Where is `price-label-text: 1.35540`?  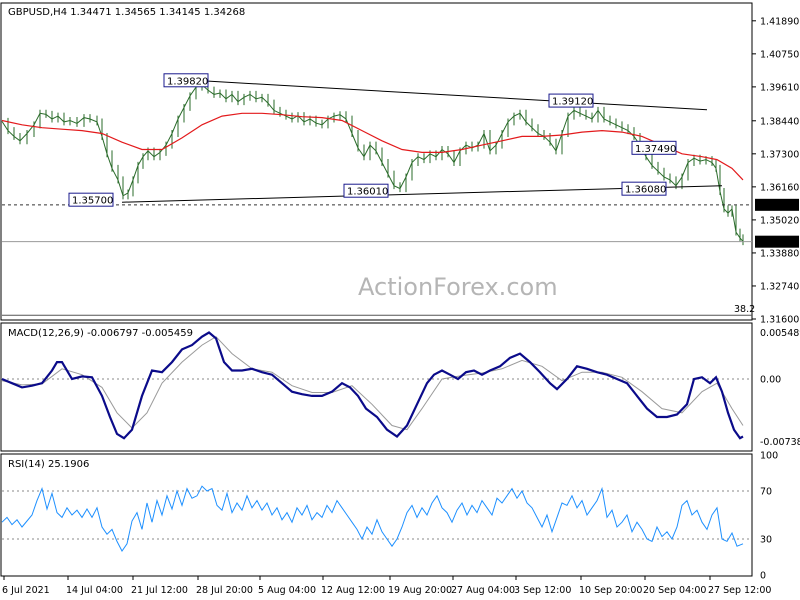 price-label-text: 1.35540 is located at coordinates (777, 205).